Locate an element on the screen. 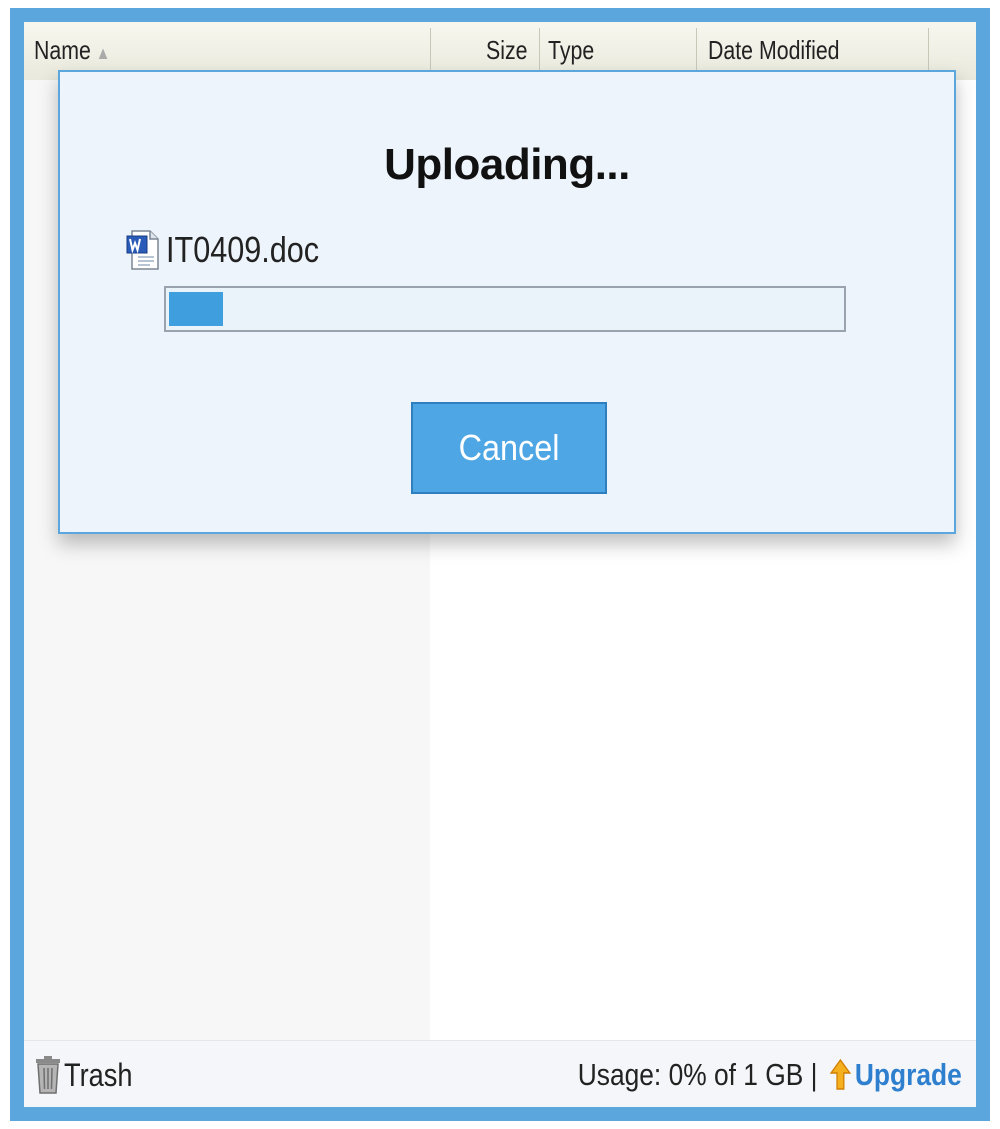 This screenshot has width=1000, height=1129. usage-text: Usage: 0% of 1 GB | is located at coordinates (697, 1074).